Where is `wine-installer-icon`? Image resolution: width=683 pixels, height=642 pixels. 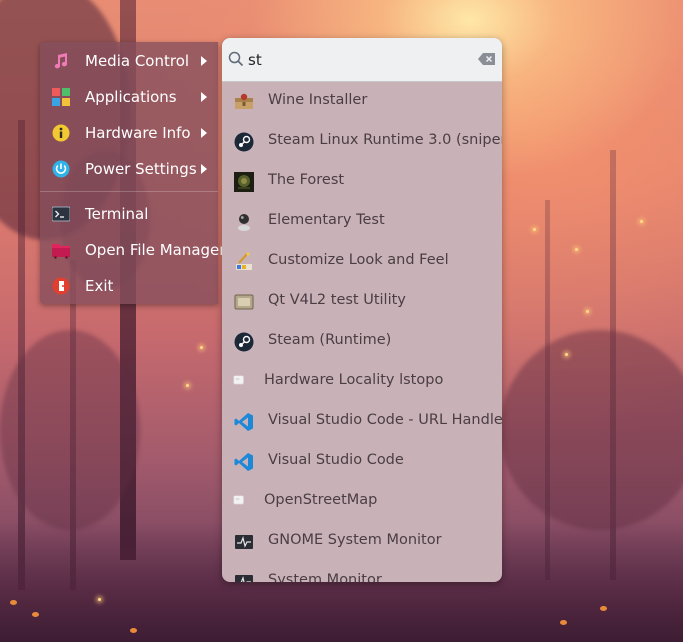 wine-installer-icon is located at coordinates (244, 101).